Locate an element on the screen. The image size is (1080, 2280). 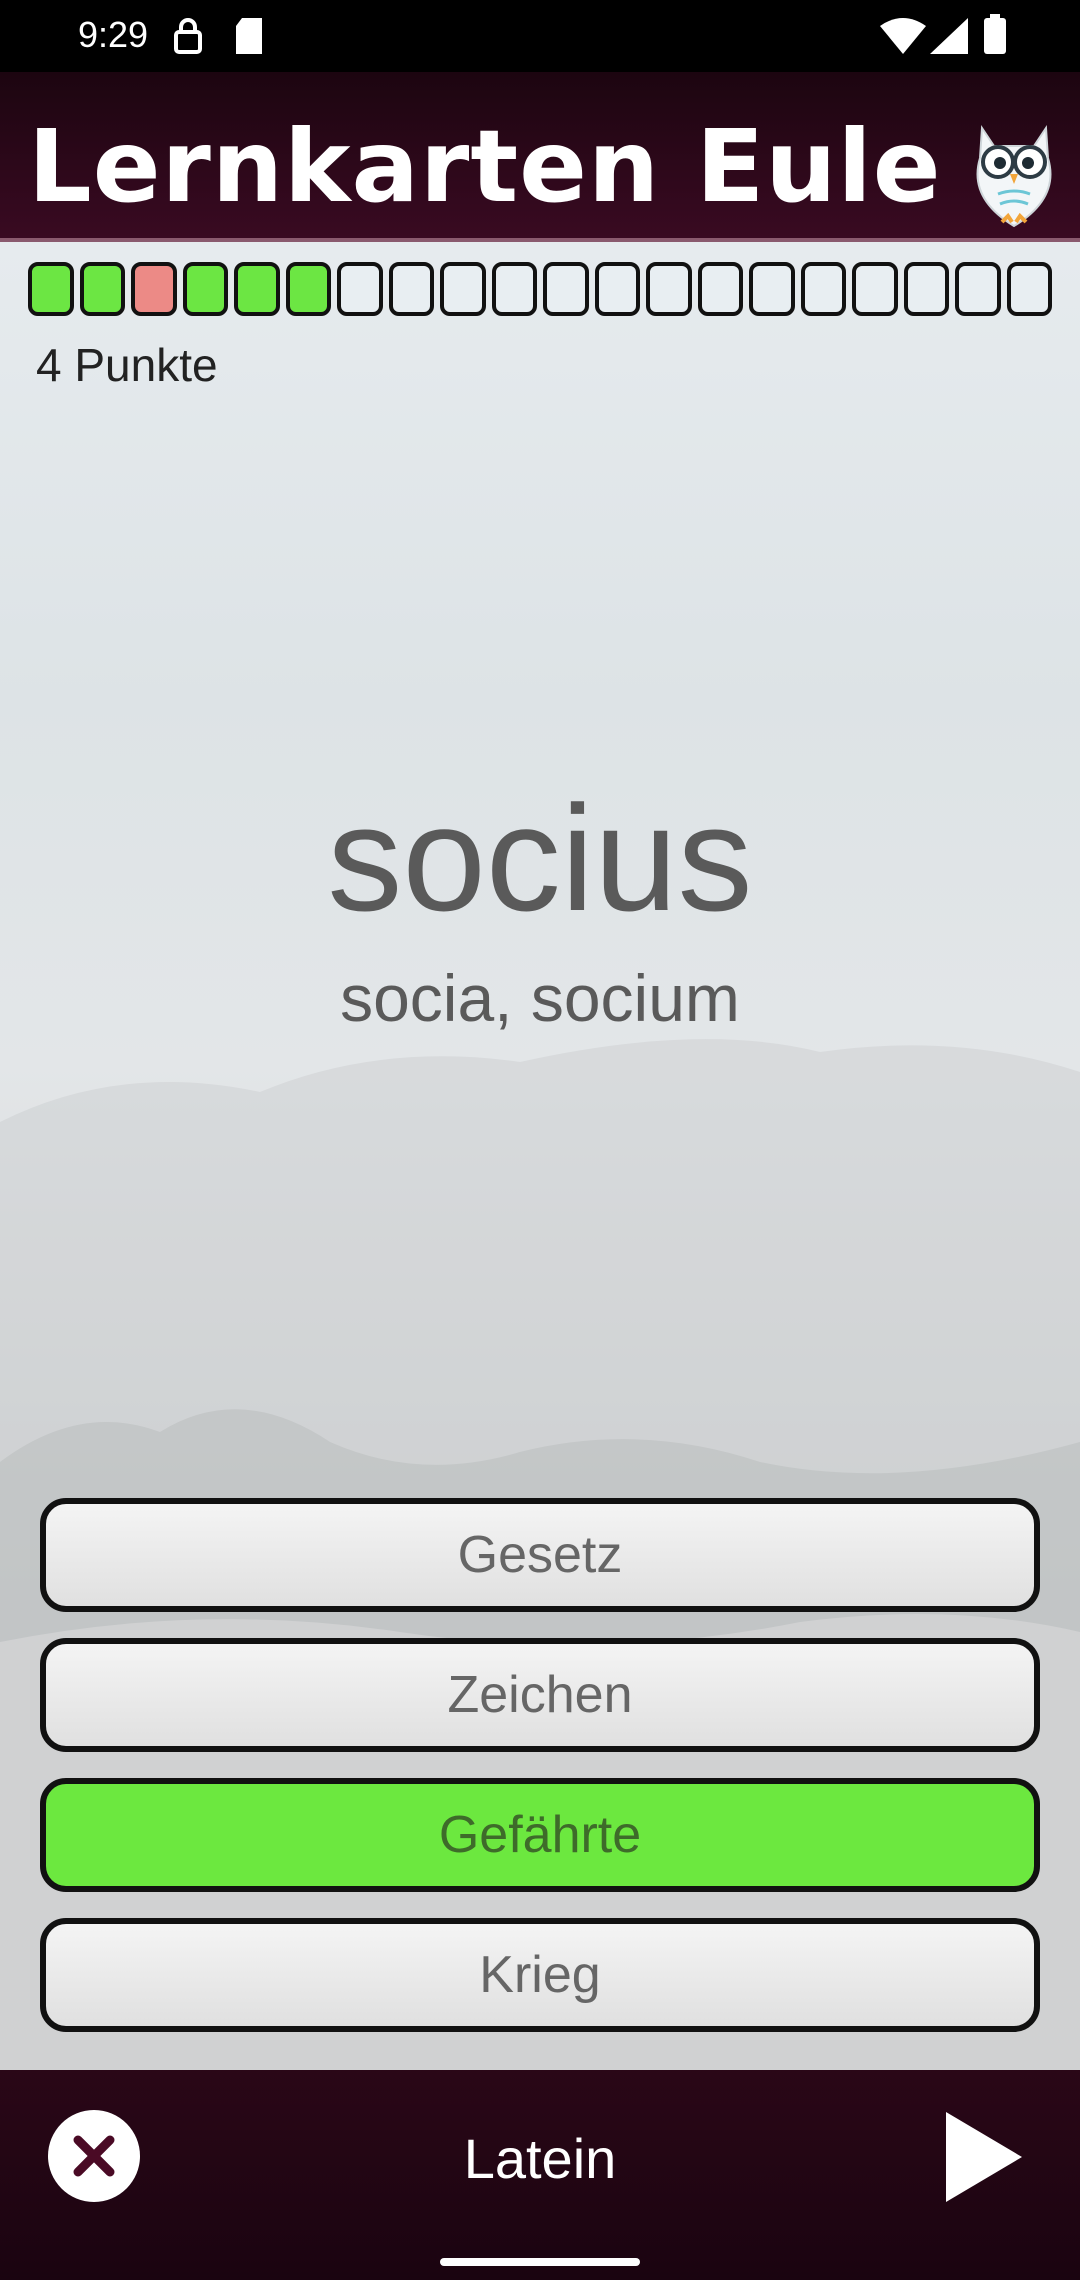
card-word: socius is located at coordinates (540, 858).